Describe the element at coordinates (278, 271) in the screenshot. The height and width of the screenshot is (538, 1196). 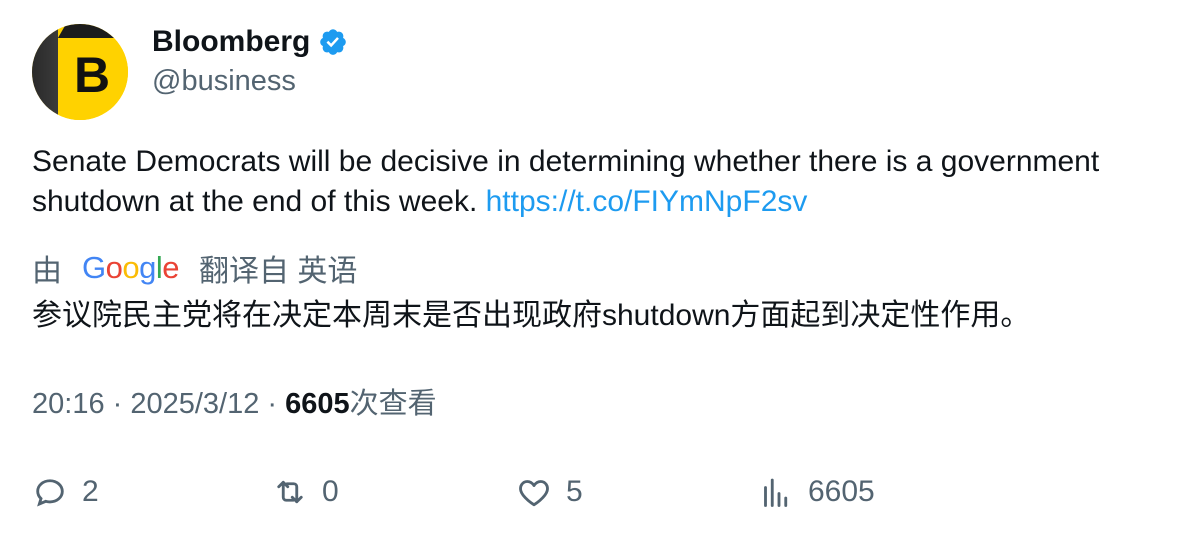
I see `translated-from-label: 翻译自 英语` at that location.